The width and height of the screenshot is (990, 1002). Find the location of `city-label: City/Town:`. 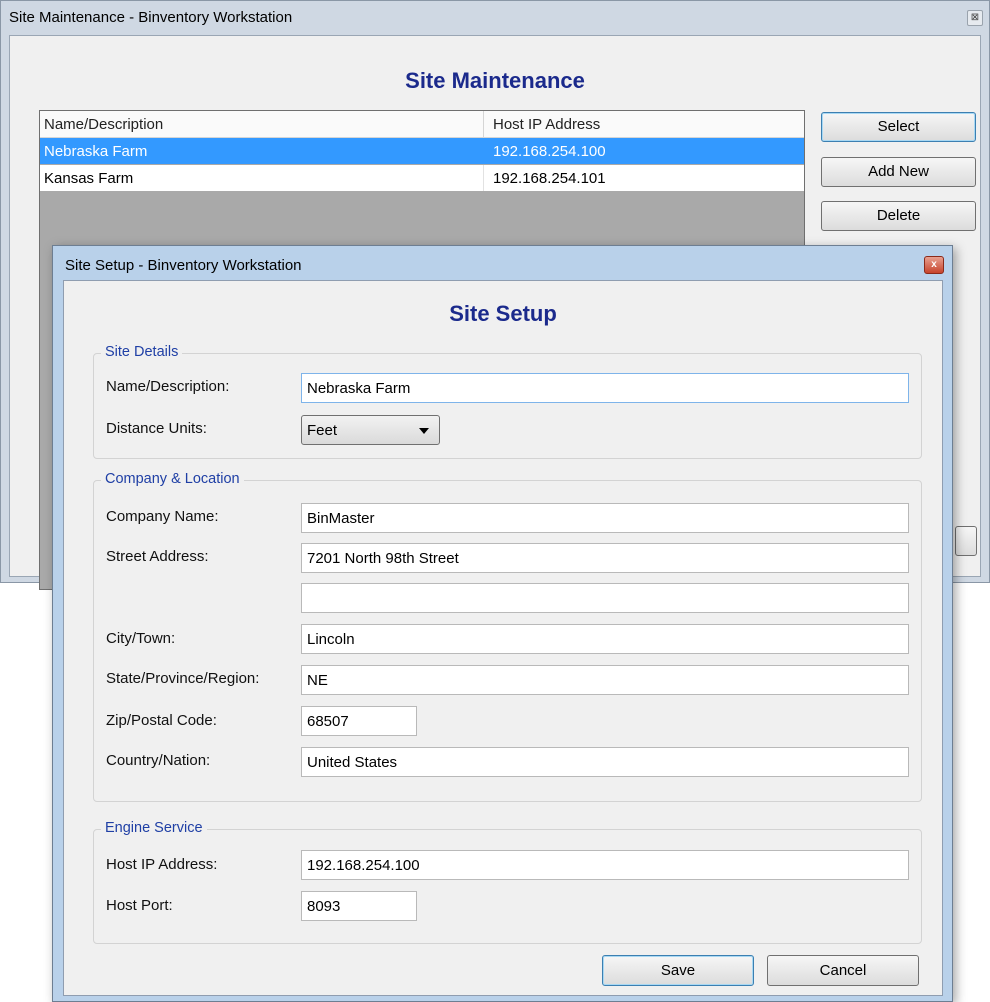

city-label: City/Town: is located at coordinates (141, 638).